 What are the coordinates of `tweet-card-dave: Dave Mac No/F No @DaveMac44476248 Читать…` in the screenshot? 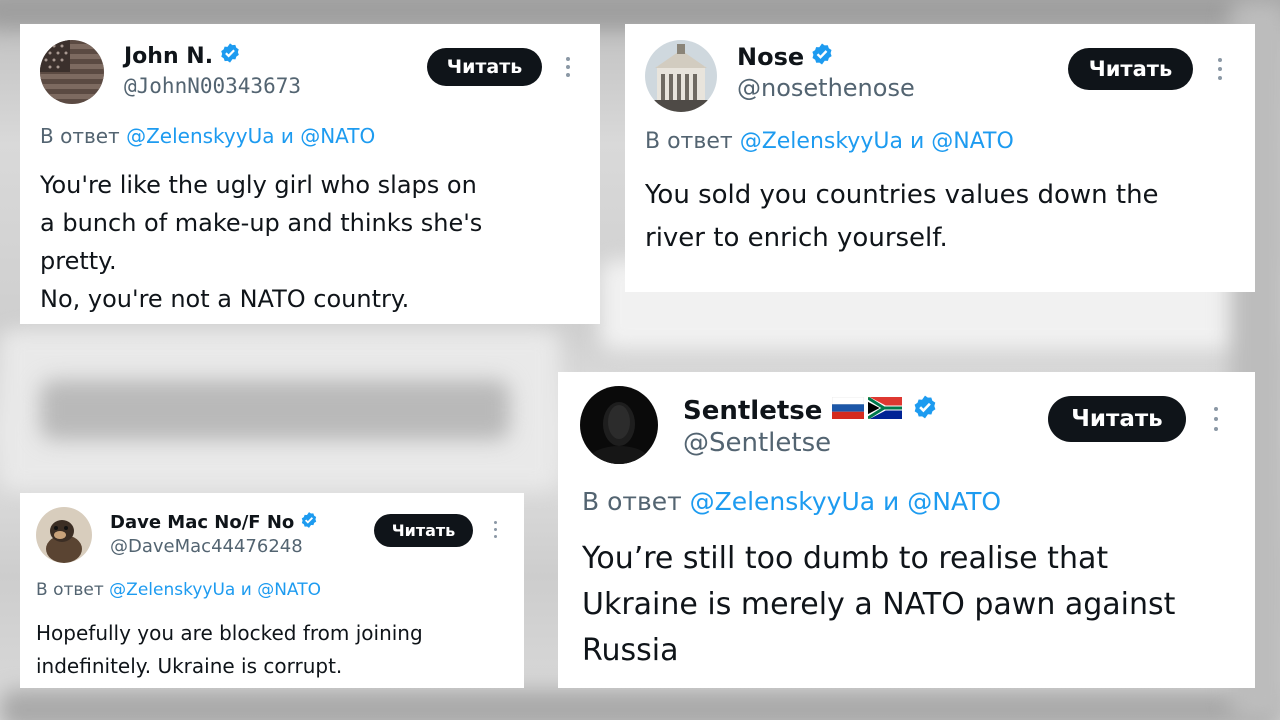 It's located at (272, 590).